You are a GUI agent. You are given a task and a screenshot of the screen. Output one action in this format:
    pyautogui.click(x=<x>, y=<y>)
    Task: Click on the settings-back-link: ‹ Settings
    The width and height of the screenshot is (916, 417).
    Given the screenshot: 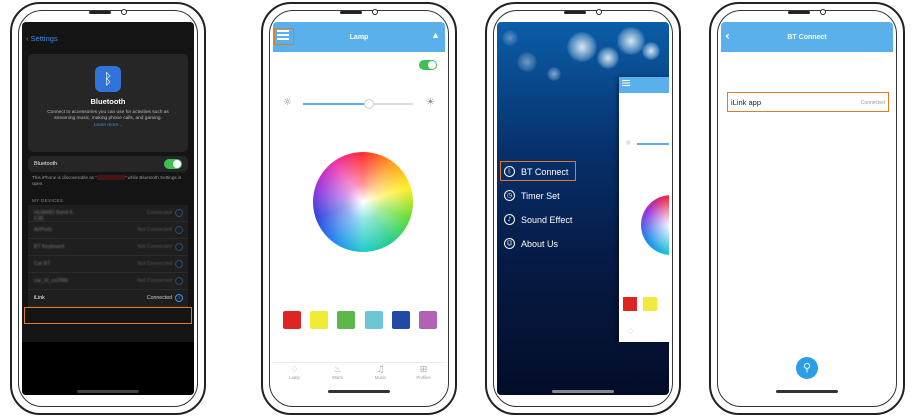 What is the action you would take?
    pyautogui.click(x=42, y=38)
    